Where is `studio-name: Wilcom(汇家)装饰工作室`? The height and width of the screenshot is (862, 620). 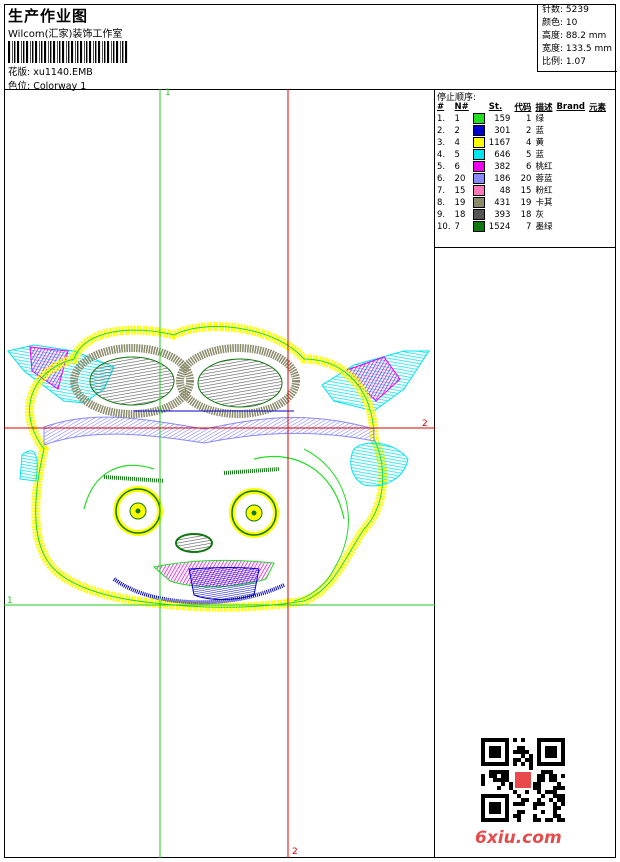 studio-name: Wilcom(汇家)装饰工作室 is located at coordinates (65, 34).